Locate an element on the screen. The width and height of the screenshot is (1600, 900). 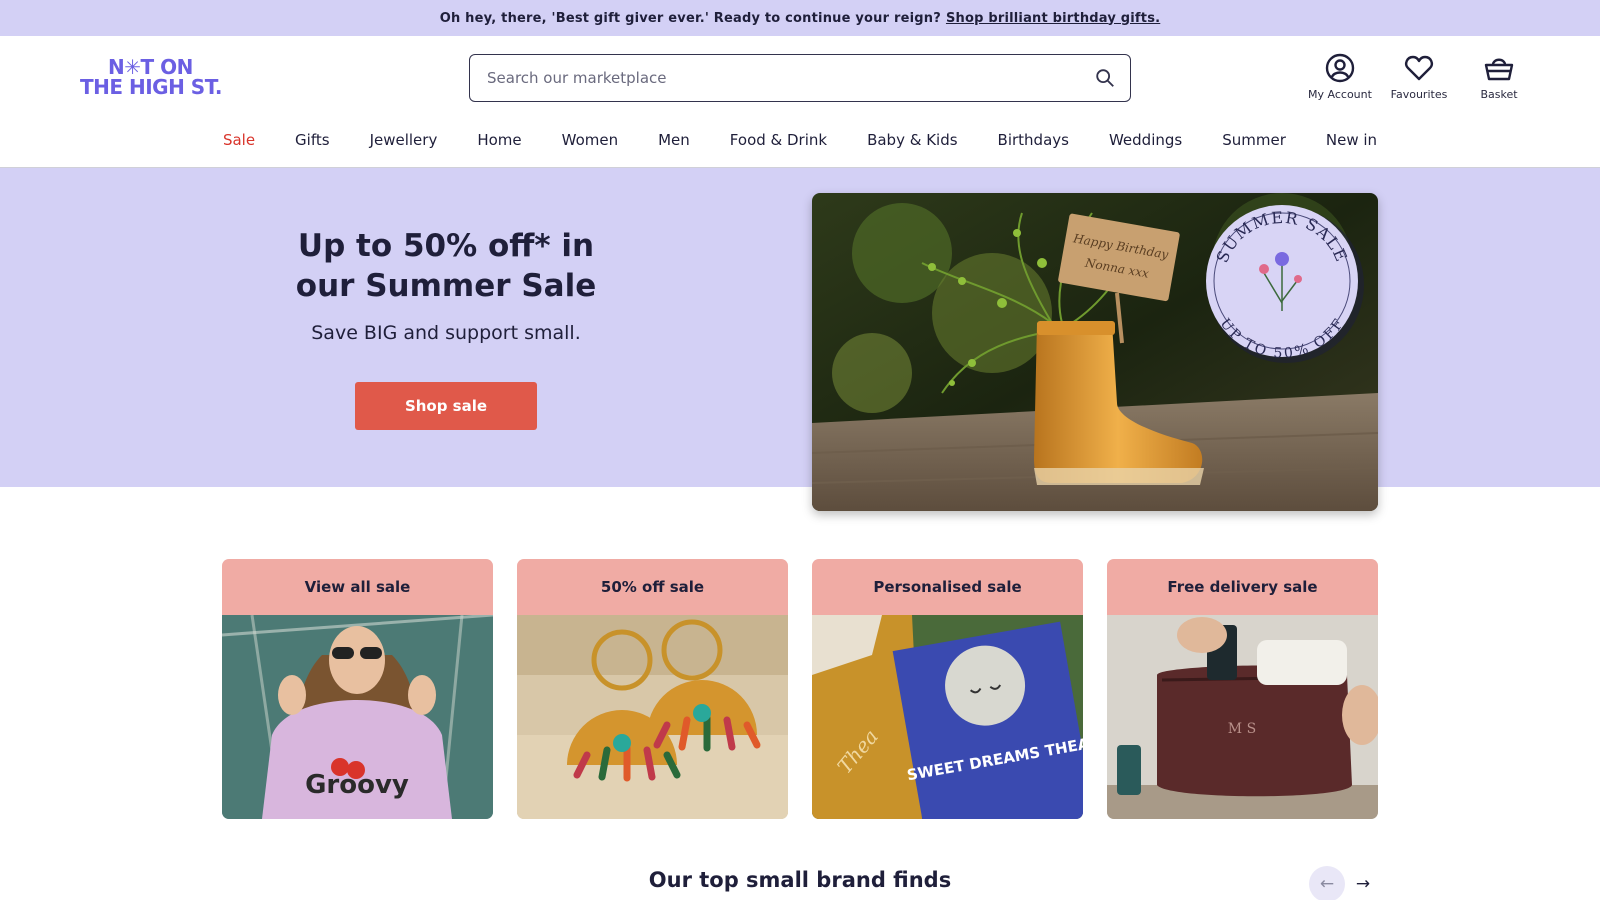
account-icon is located at coordinates (1340, 68).